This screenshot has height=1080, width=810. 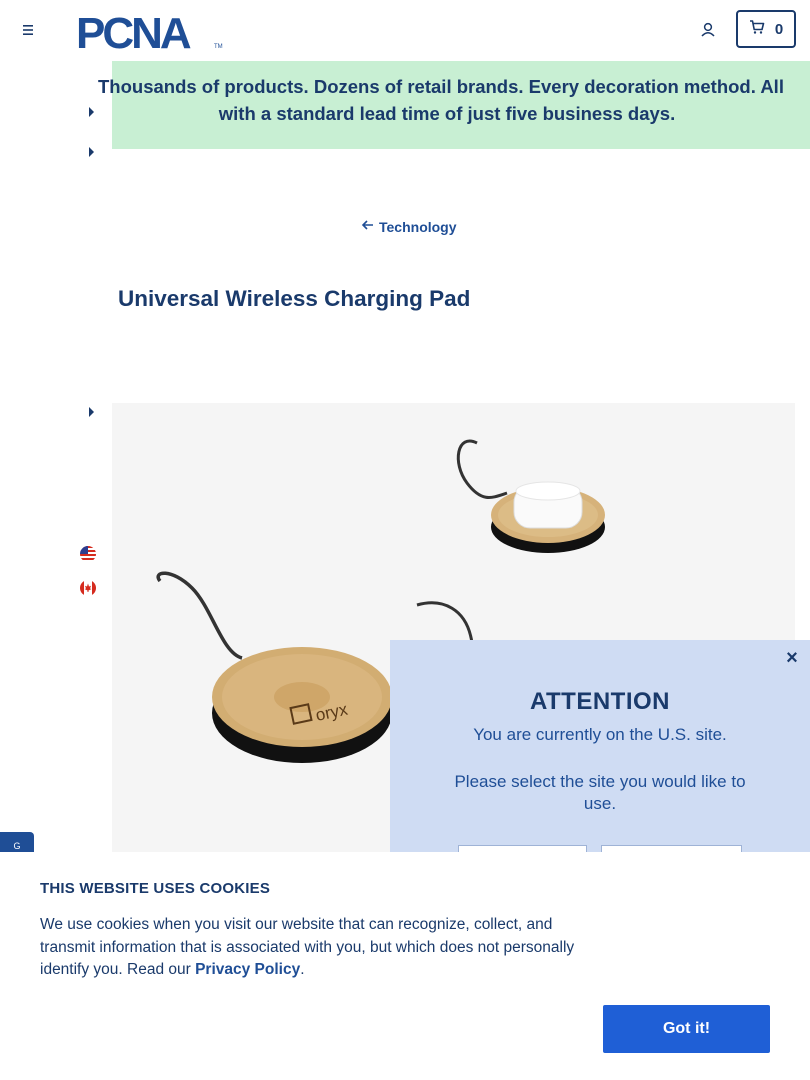 I want to click on cart-count: 0, so click(x=779, y=29).